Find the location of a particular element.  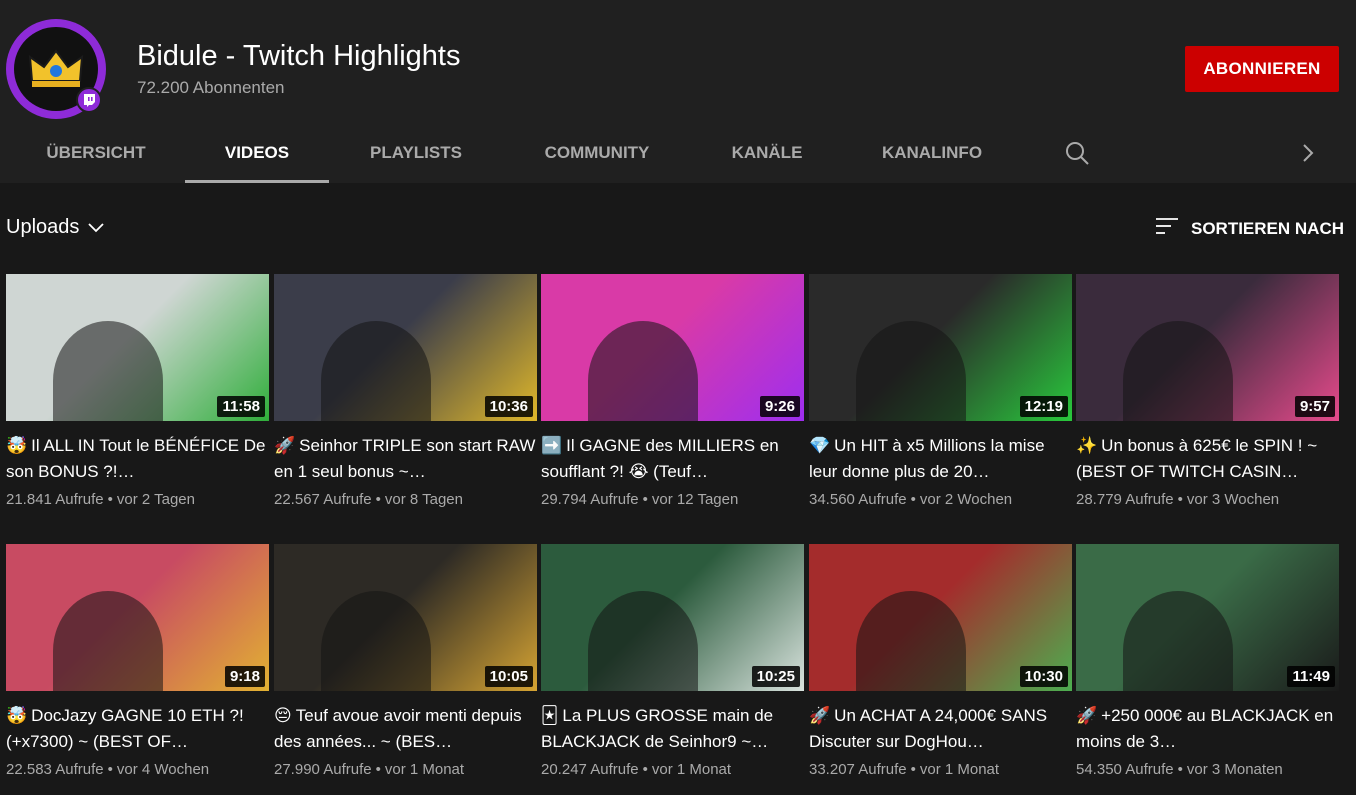

video-thumbnail: 12:19 is located at coordinates (940, 347).